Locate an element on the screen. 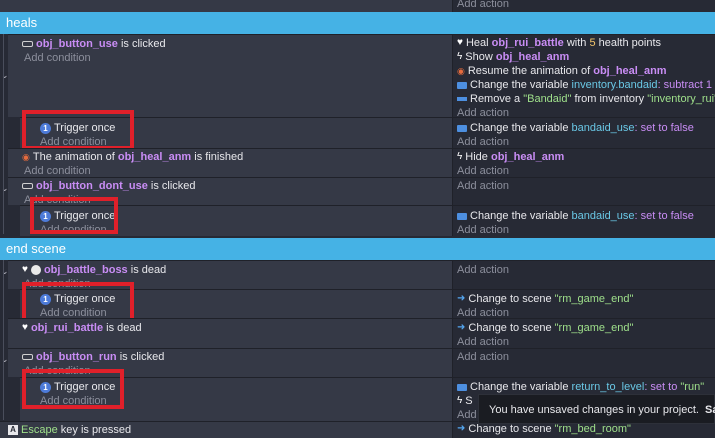 Image resolution: width=715 pixels, height=438 pixels. variable-name: return_to_level is located at coordinates (608, 387).